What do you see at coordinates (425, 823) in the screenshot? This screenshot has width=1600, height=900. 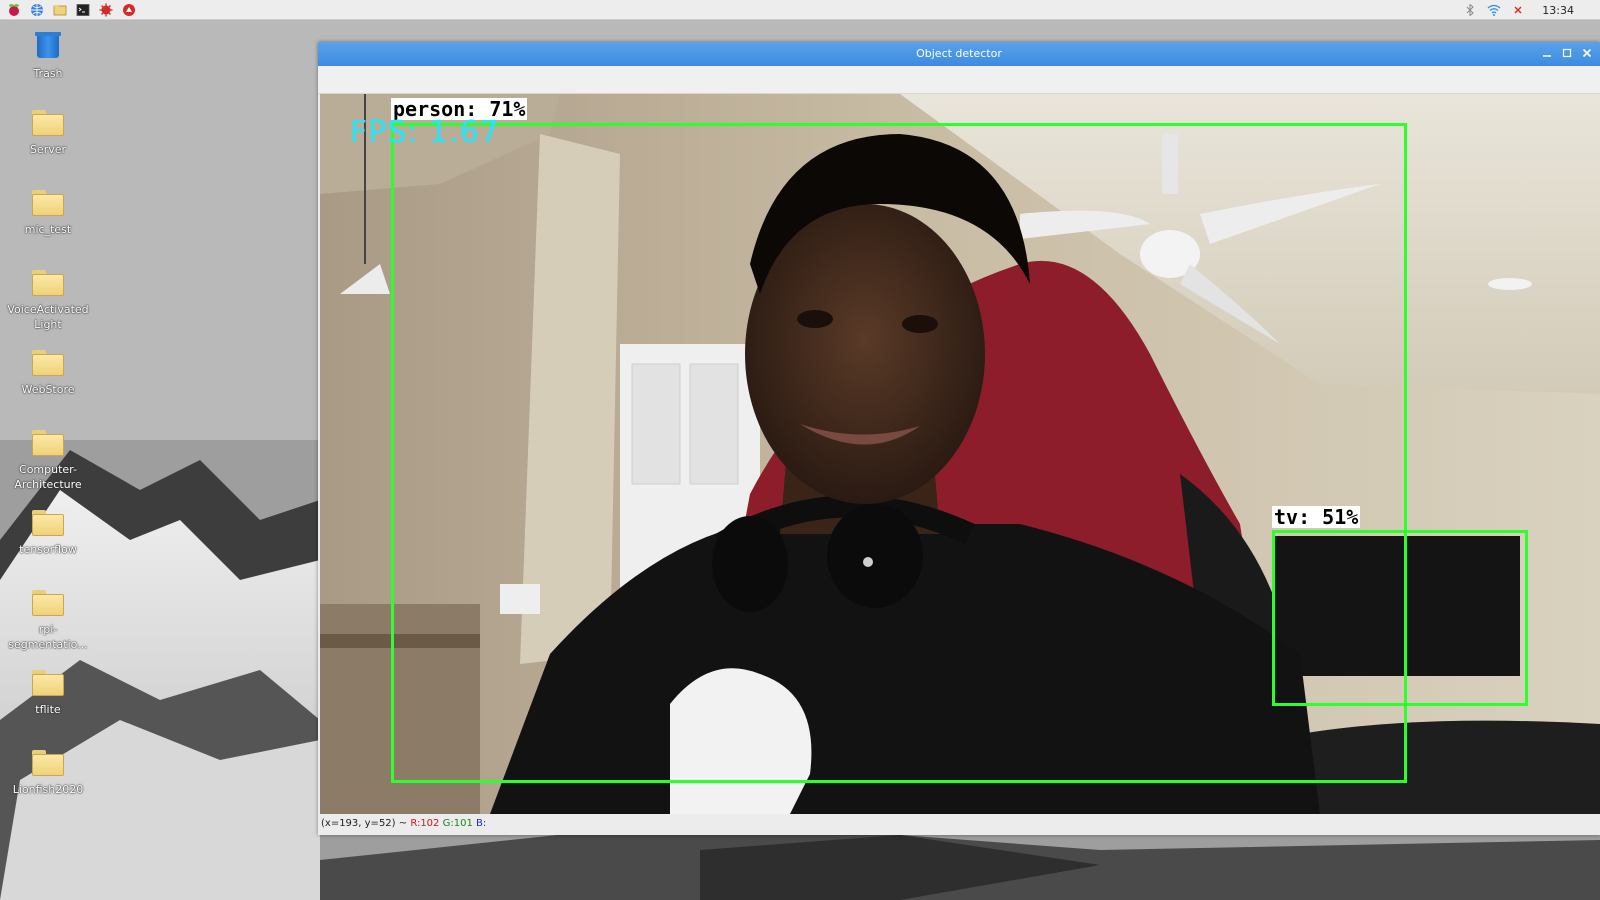 I see `pixel-red-value: R:102` at bounding box center [425, 823].